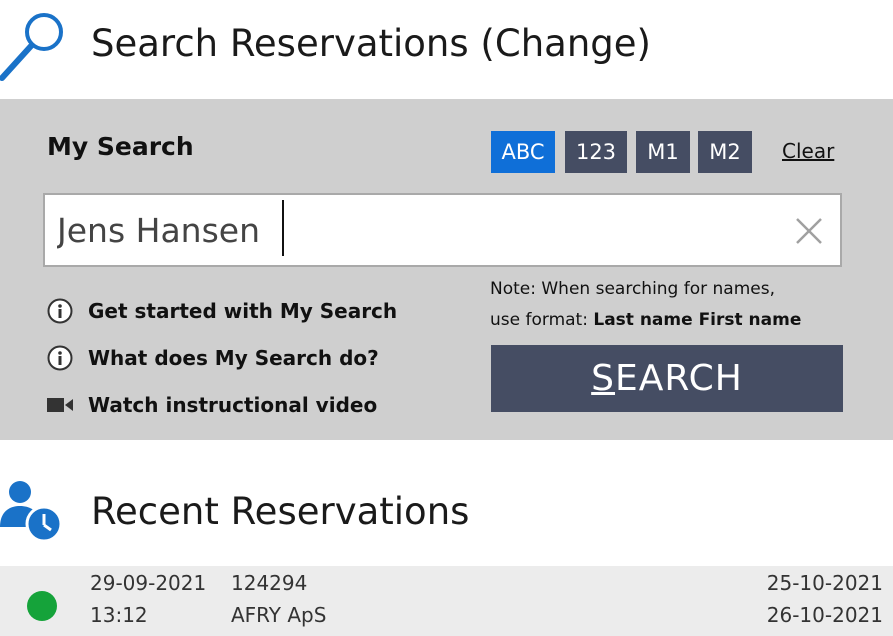 This screenshot has height=636, width=893. Describe the element at coordinates (417, 230) in the screenshot. I see `search-input` at that location.